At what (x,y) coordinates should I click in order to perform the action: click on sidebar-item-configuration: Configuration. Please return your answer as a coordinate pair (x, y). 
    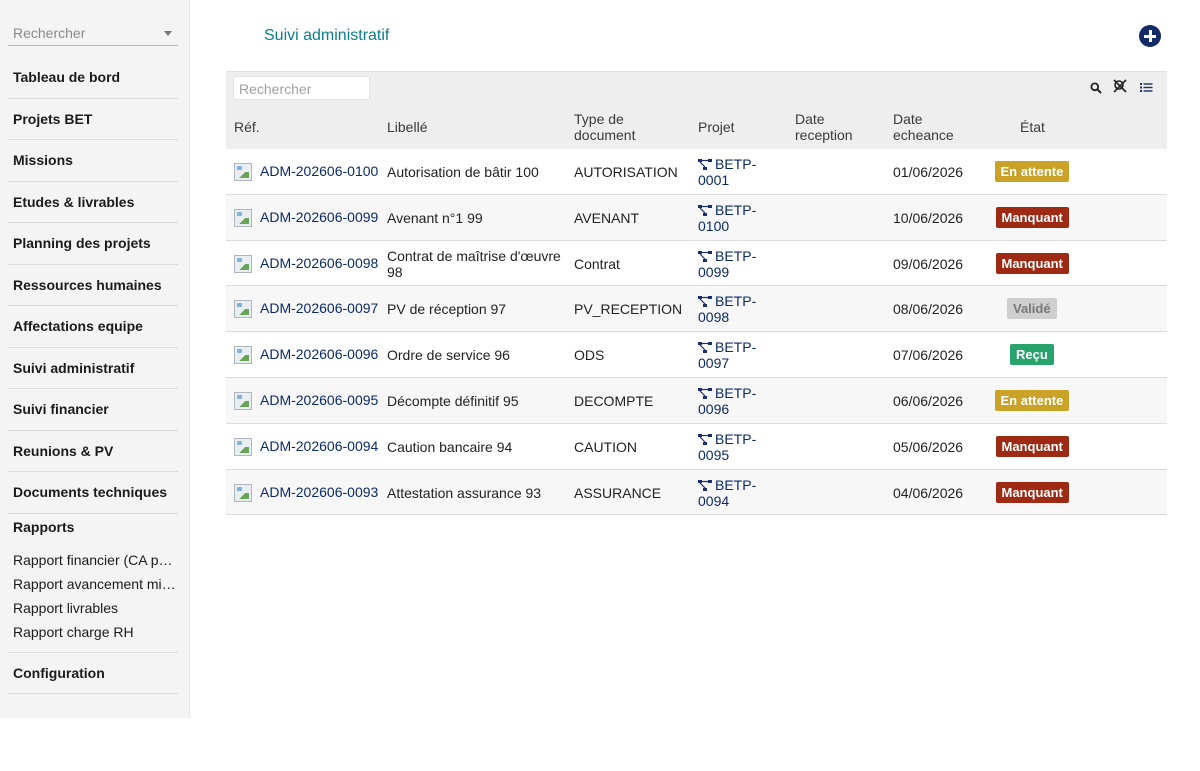
    Looking at the image, I should click on (93, 673).